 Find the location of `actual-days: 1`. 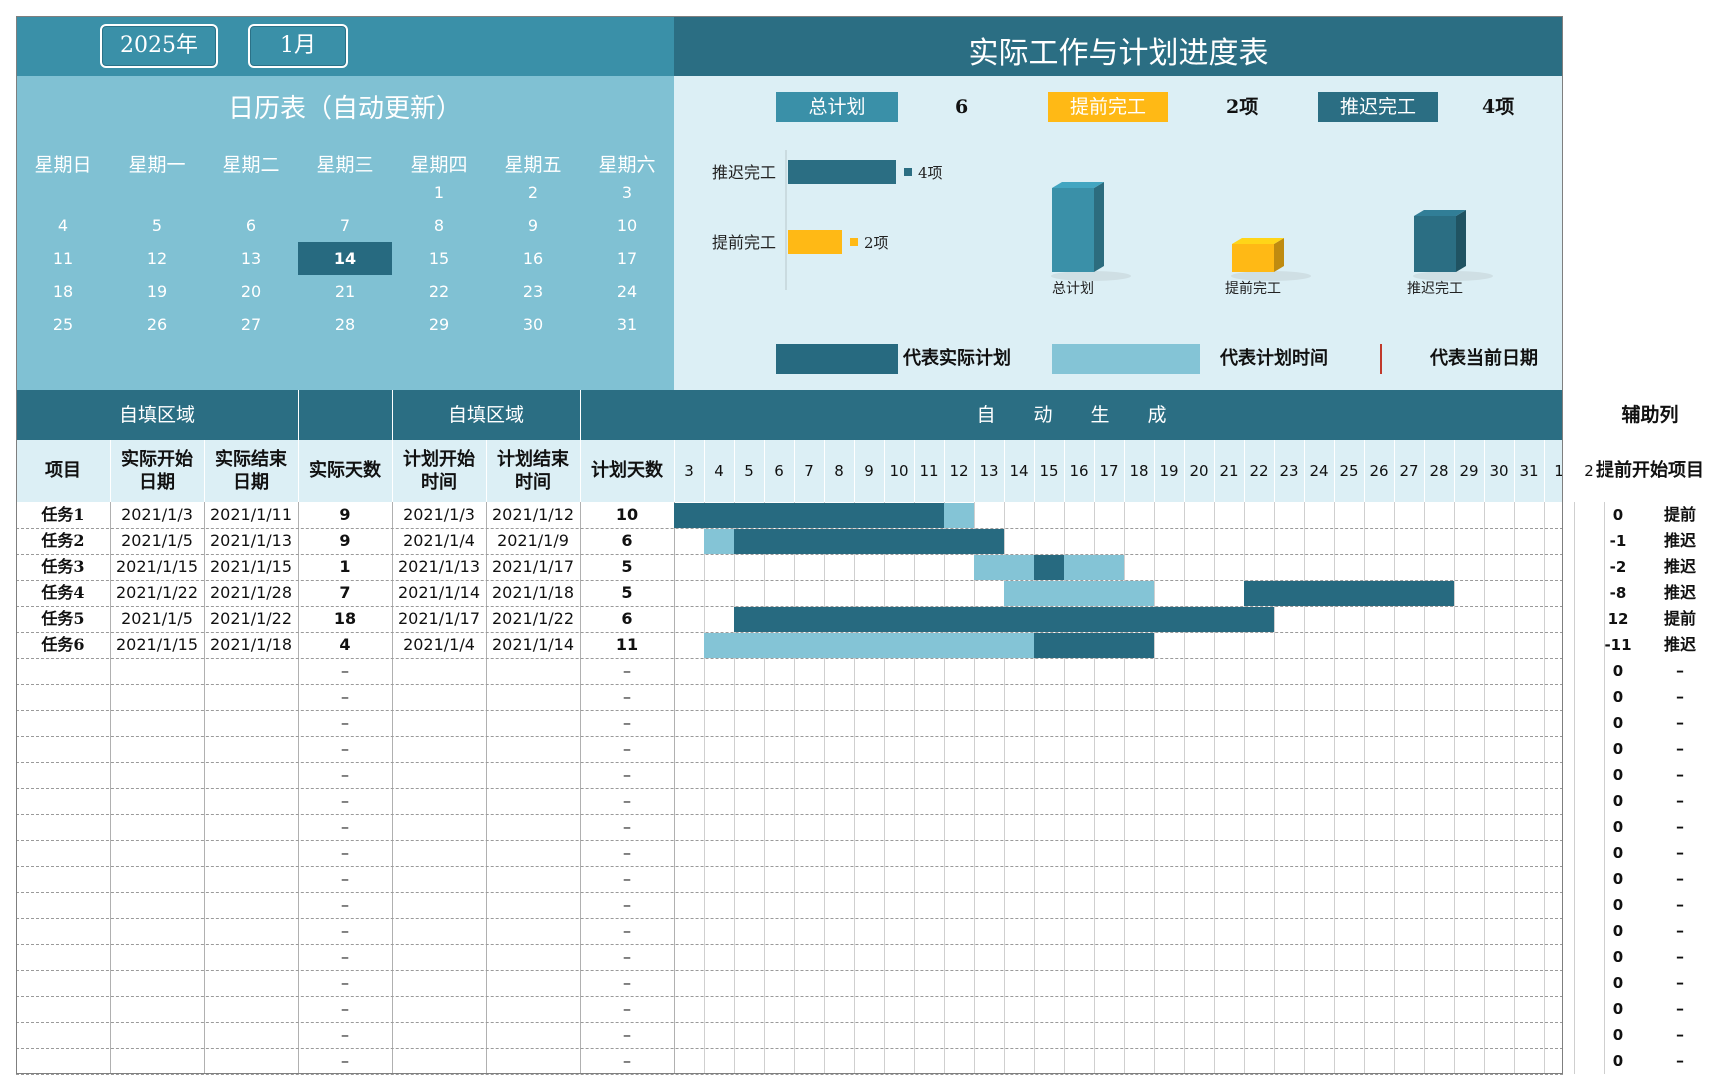

actual-days: 1 is located at coordinates (345, 567).